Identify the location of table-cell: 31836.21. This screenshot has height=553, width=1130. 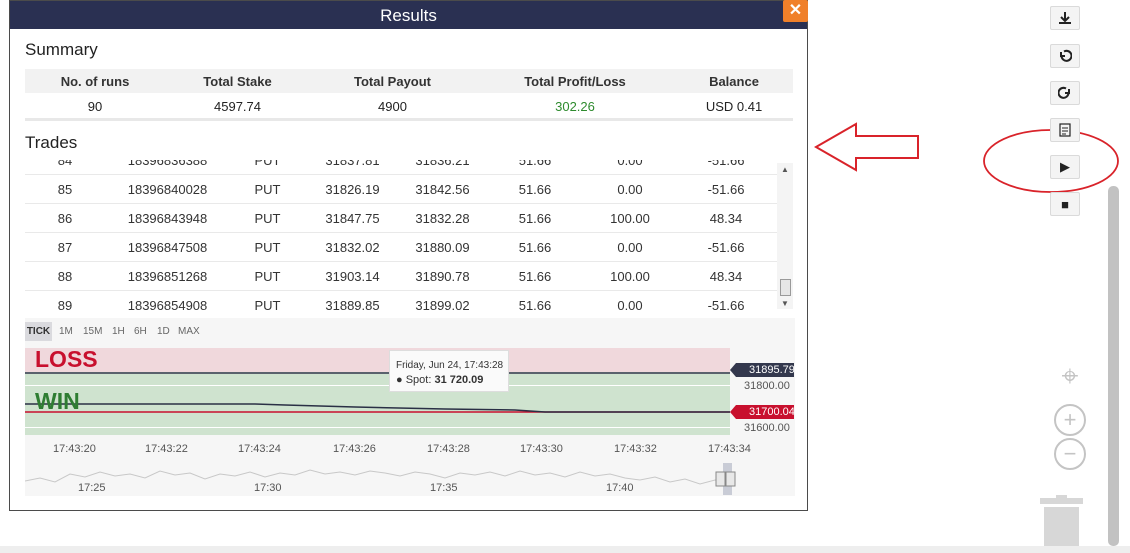
(442, 167).